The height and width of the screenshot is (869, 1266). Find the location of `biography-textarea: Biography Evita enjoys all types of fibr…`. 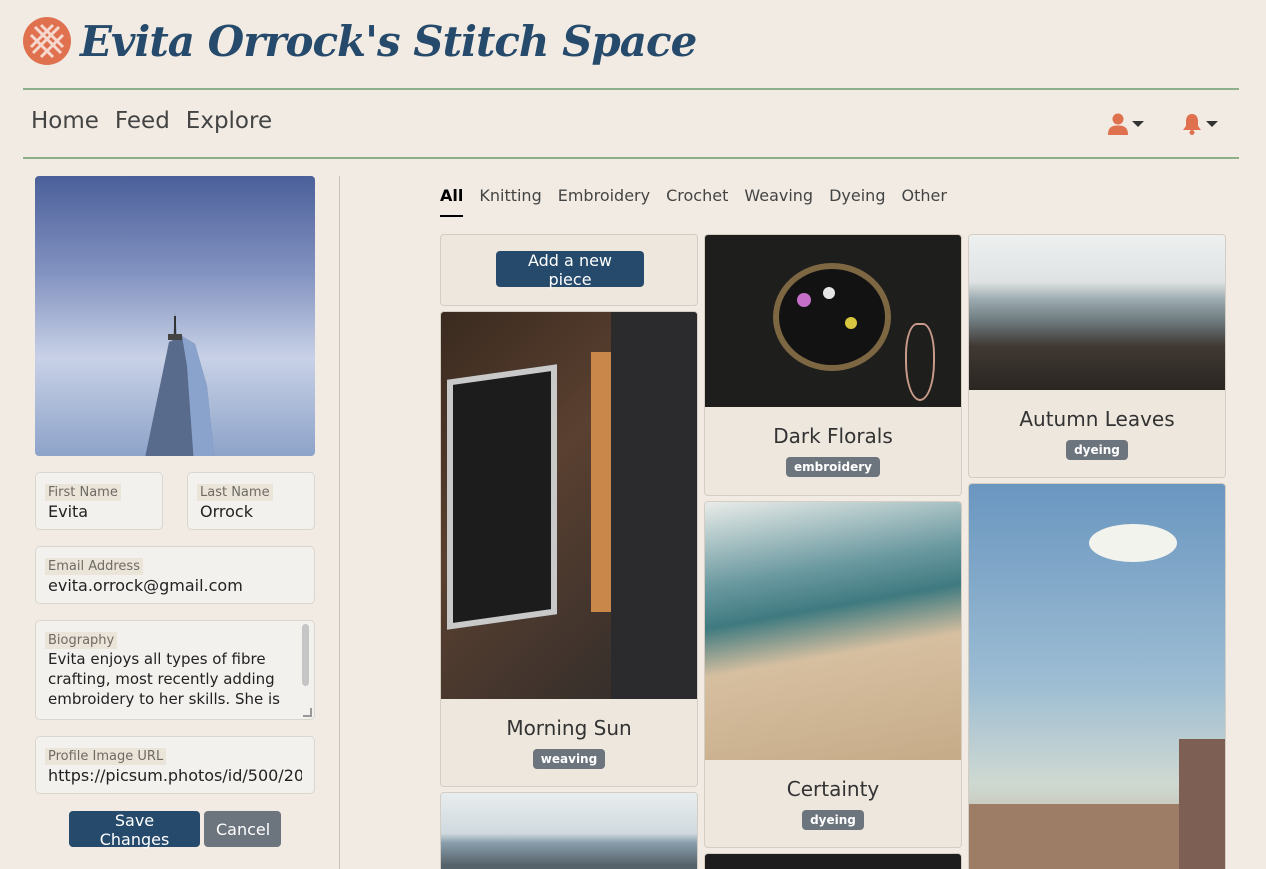

biography-textarea: Biography Evita enjoys all types of fibr… is located at coordinates (175, 670).